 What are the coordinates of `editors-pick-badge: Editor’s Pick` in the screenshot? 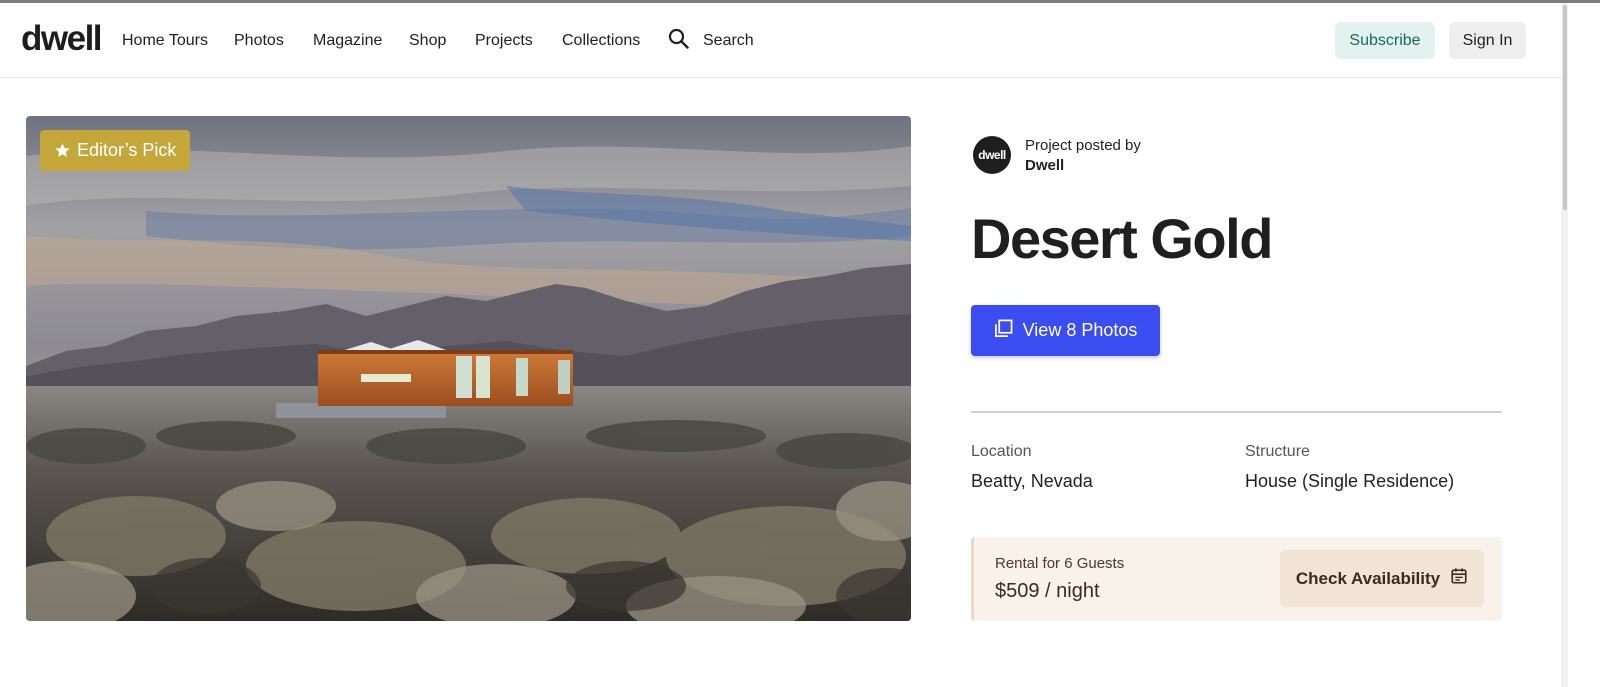 It's located at (115, 150).